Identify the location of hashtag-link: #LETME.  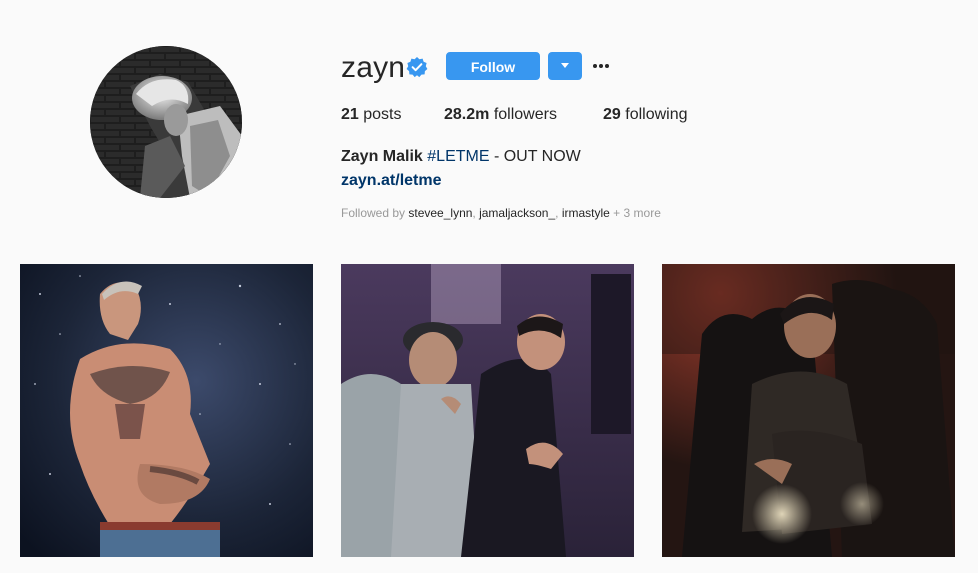
(458, 156).